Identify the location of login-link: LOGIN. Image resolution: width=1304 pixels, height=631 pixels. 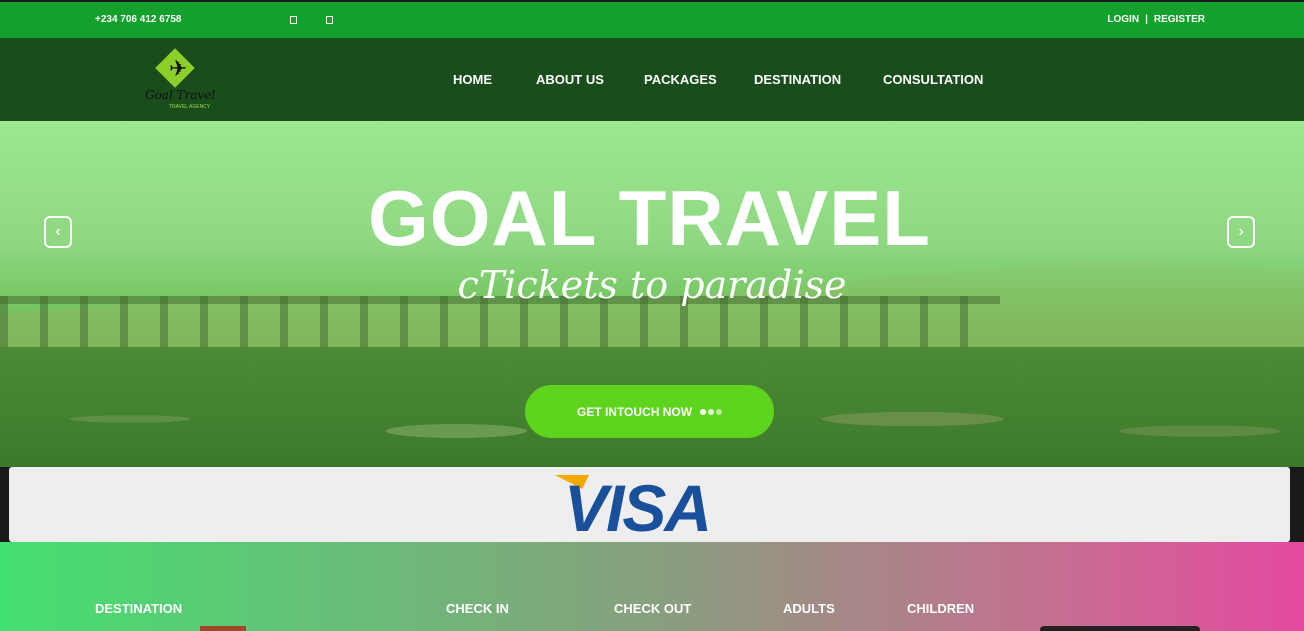
(1123, 19).